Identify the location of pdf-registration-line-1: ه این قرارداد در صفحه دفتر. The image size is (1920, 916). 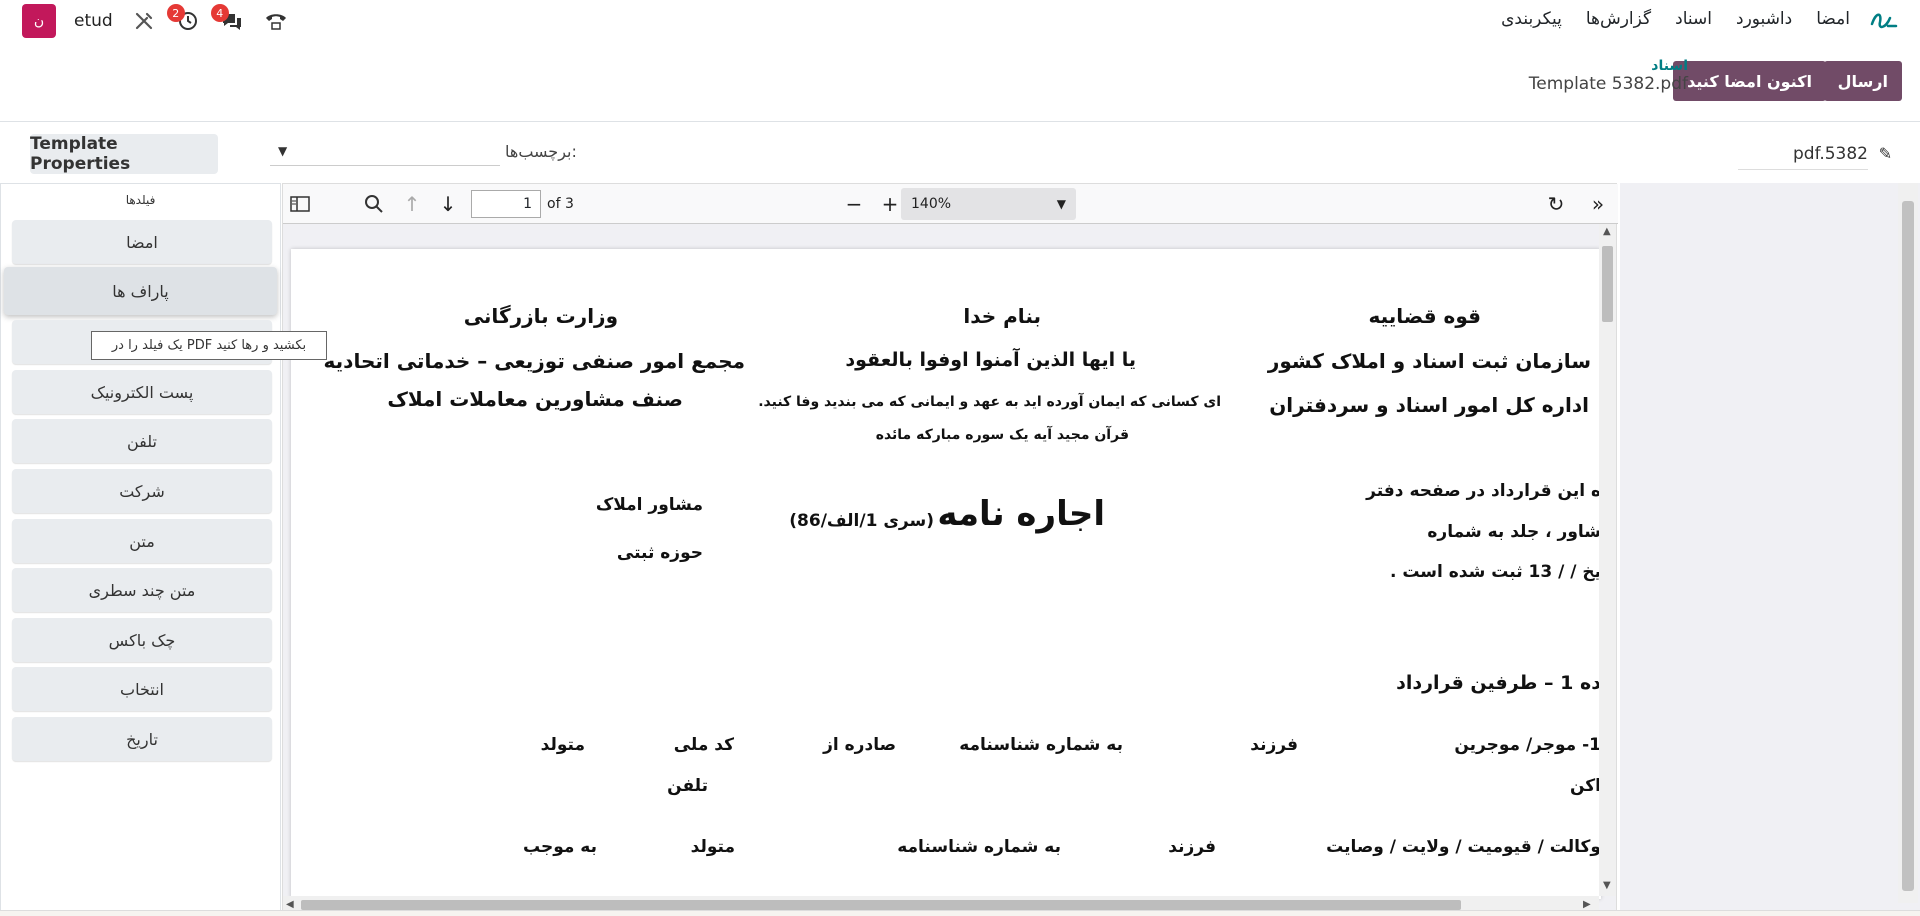
(1483, 491).